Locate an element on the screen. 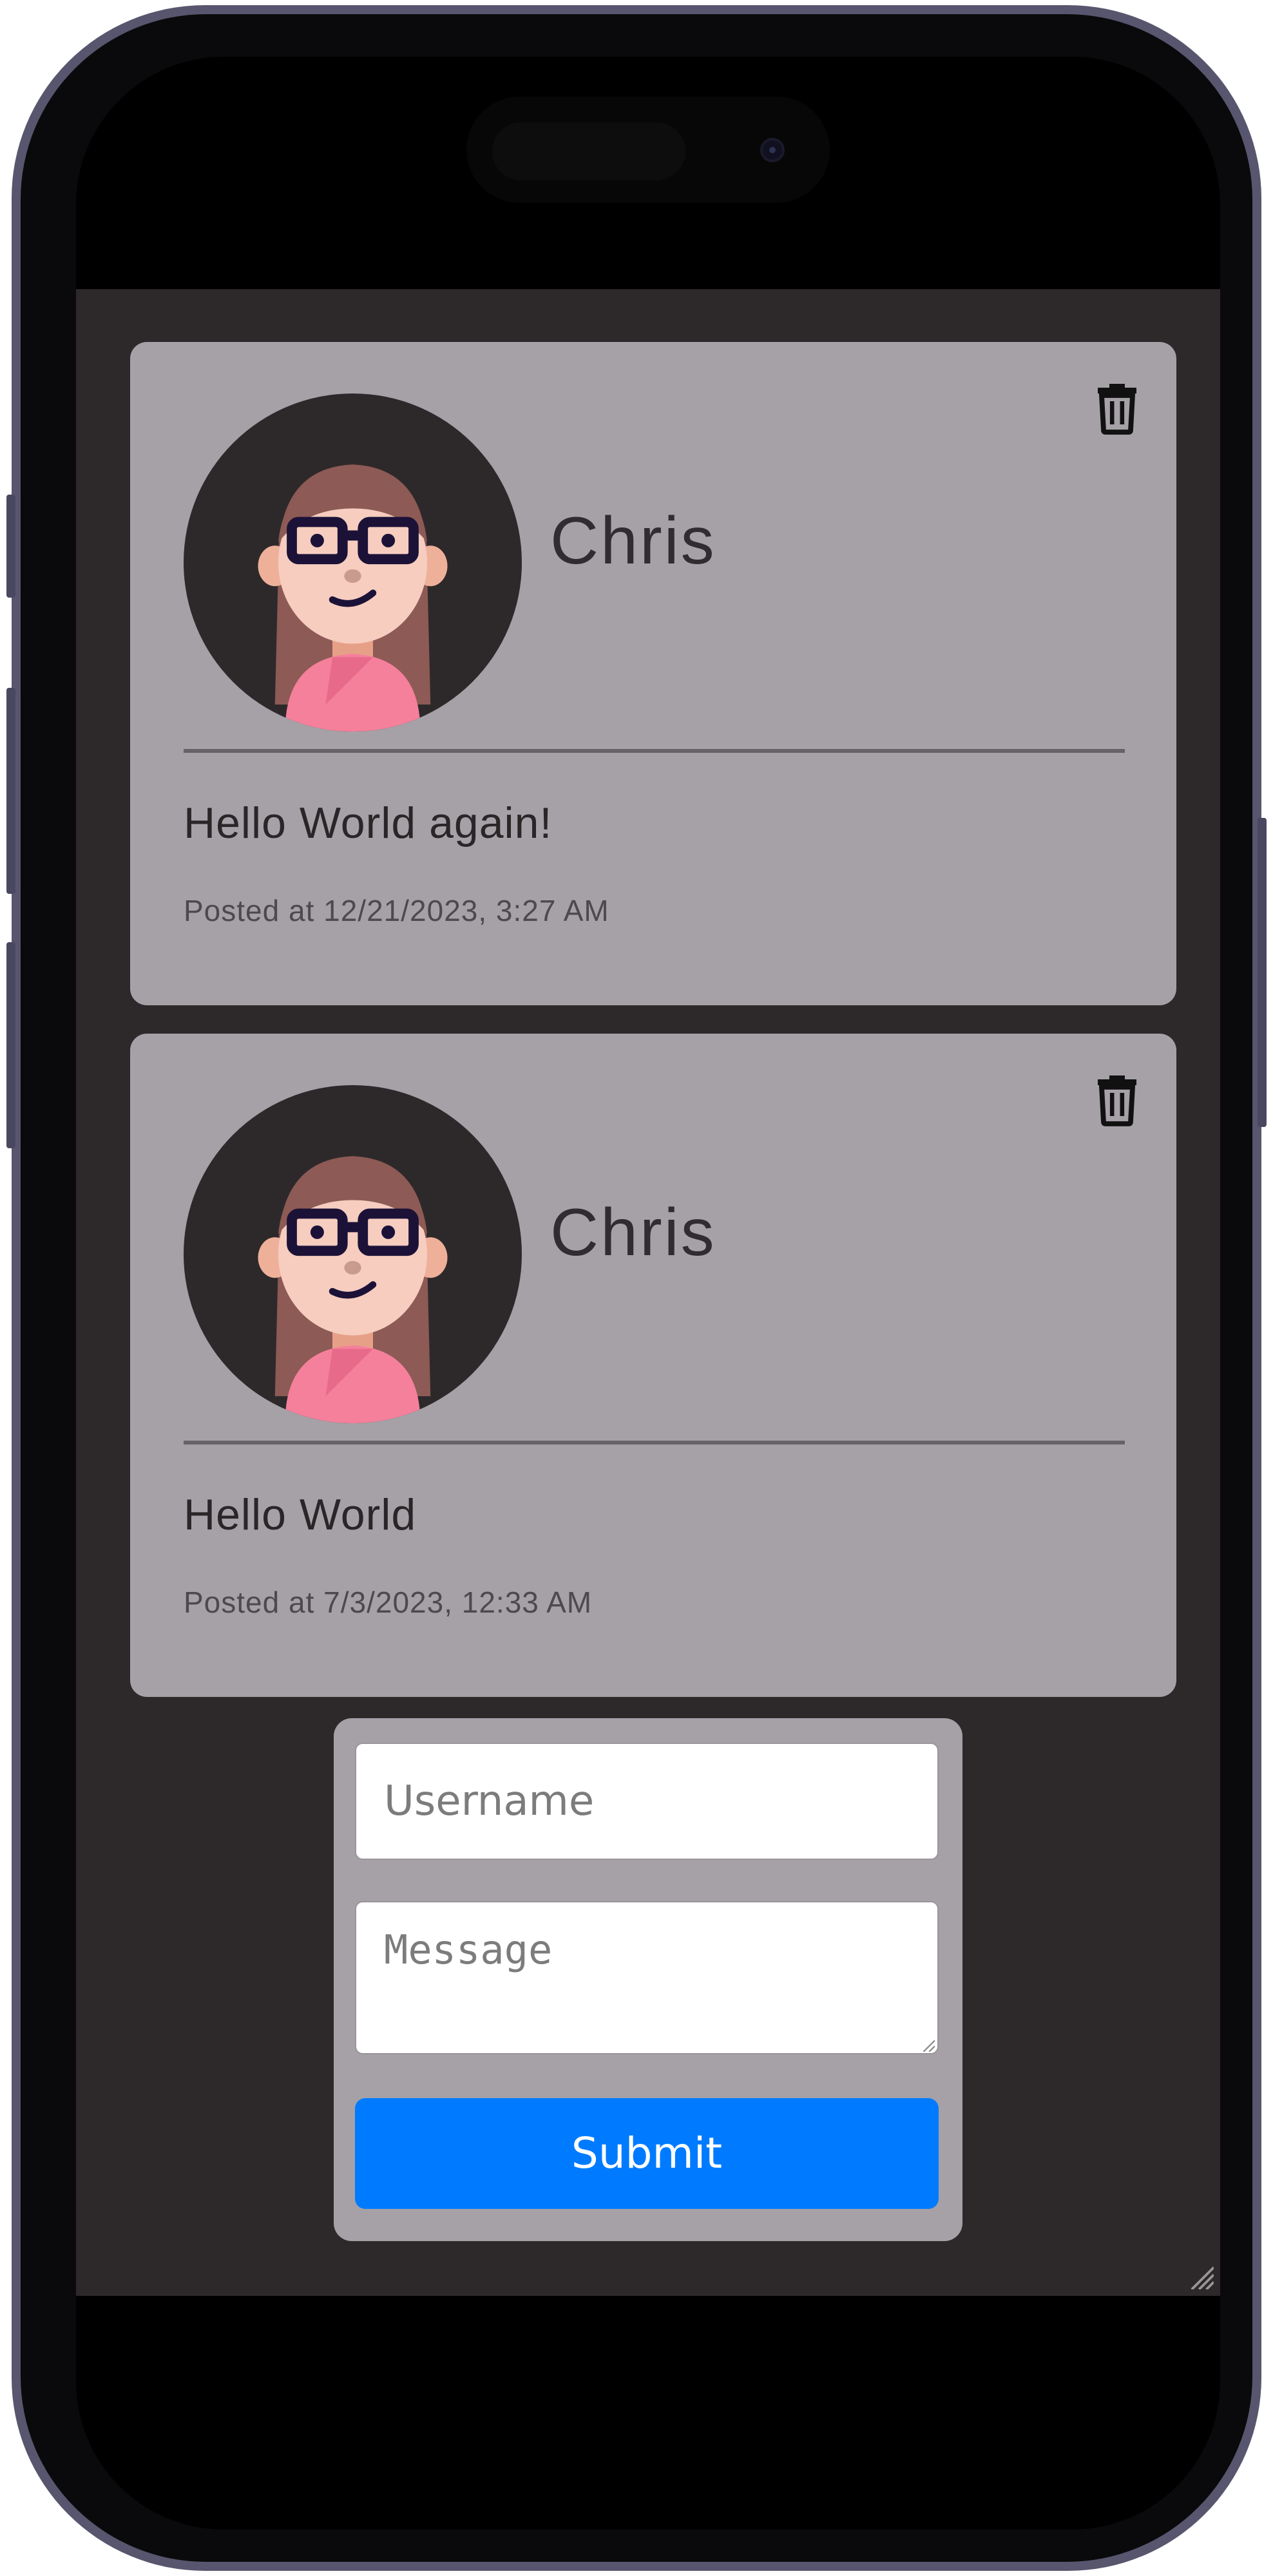 The width and height of the screenshot is (1273, 2576). post-timestamp: Posted at 7/3/2023, 12:33 AM is located at coordinates (388, 1603).